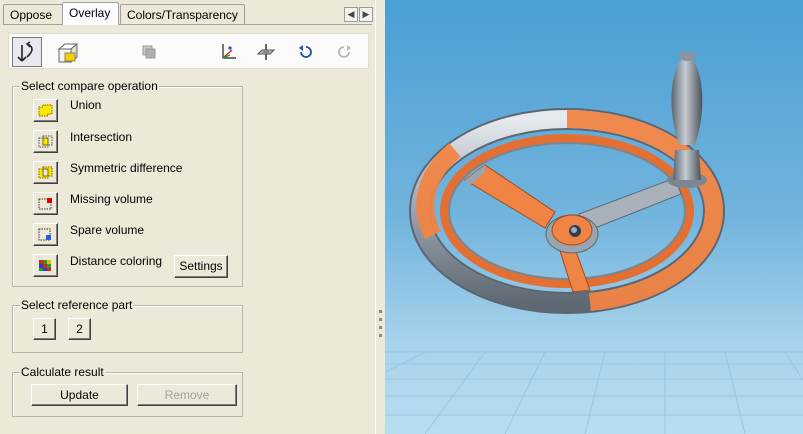 This screenshot has width=803, height=434. Describe the element at coordinates (344, 52) in the screenshot. I see `redo-icon` at that location.